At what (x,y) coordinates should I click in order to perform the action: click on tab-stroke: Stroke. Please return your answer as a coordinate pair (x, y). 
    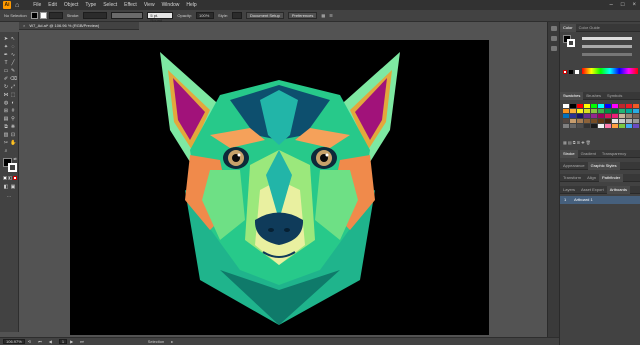
    Looking at the image, I should click on (569, 153).